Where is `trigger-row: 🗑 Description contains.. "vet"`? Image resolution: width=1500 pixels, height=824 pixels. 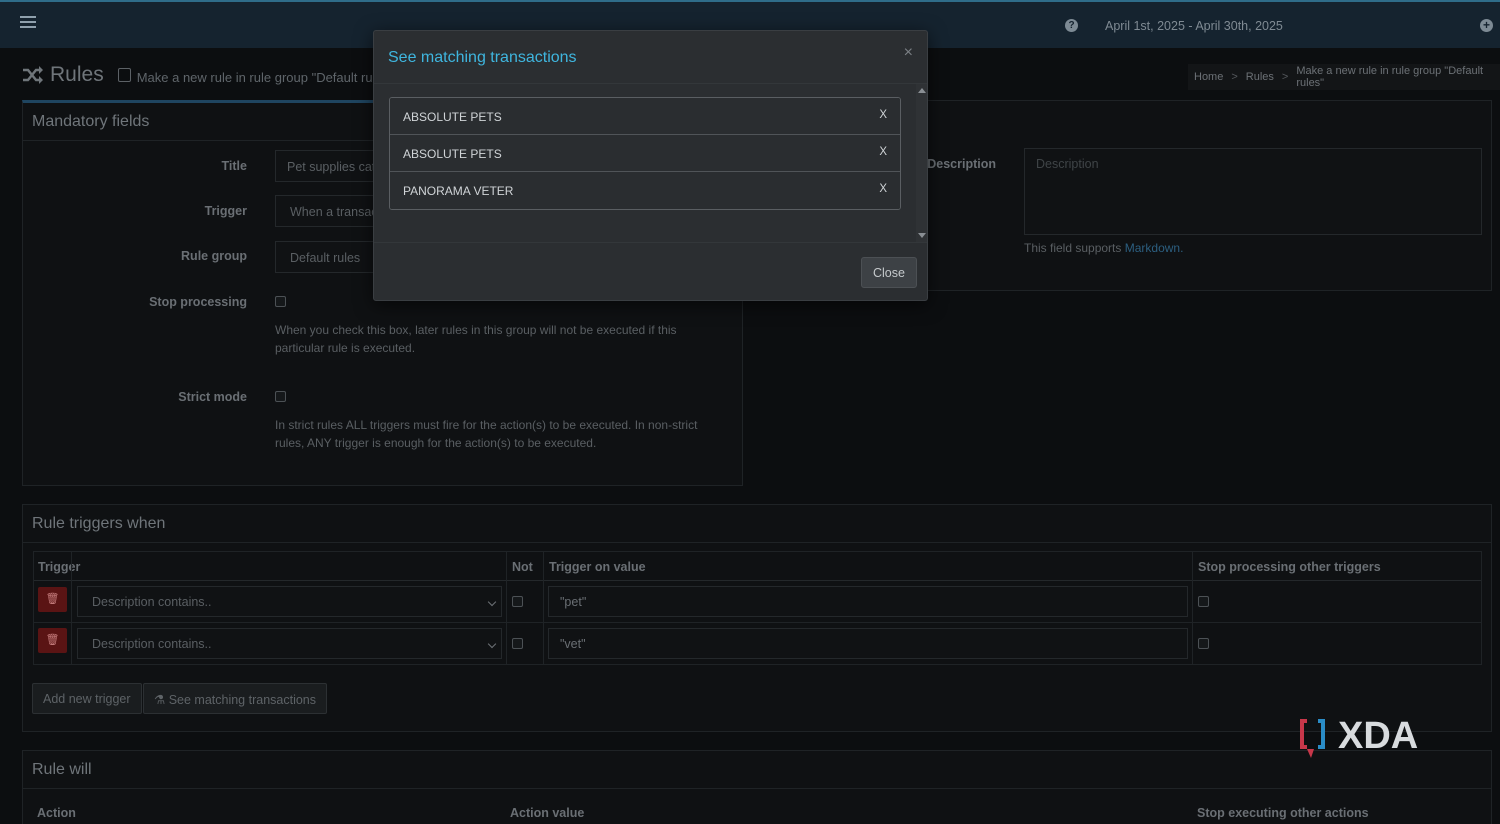
trigger-row: 🗑 Description contains.. "vet" is located at coordinates (757, 643).